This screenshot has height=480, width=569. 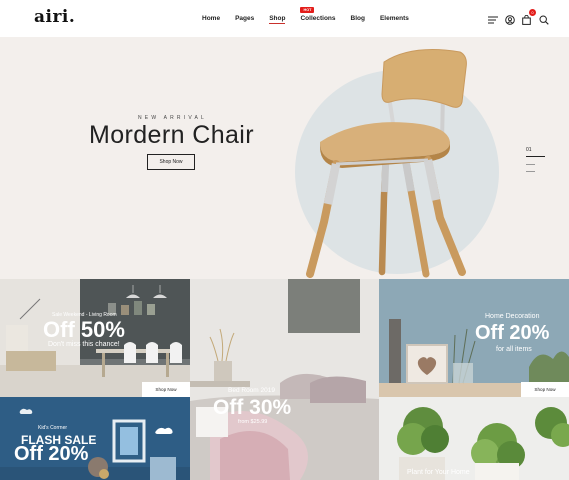 What do you see at coordinates (95, 438) in the screenshot?
I see `promo-kids-corner: Kid's Corrner FLASH SALE Off 20%` at bounding box center [95, 438].